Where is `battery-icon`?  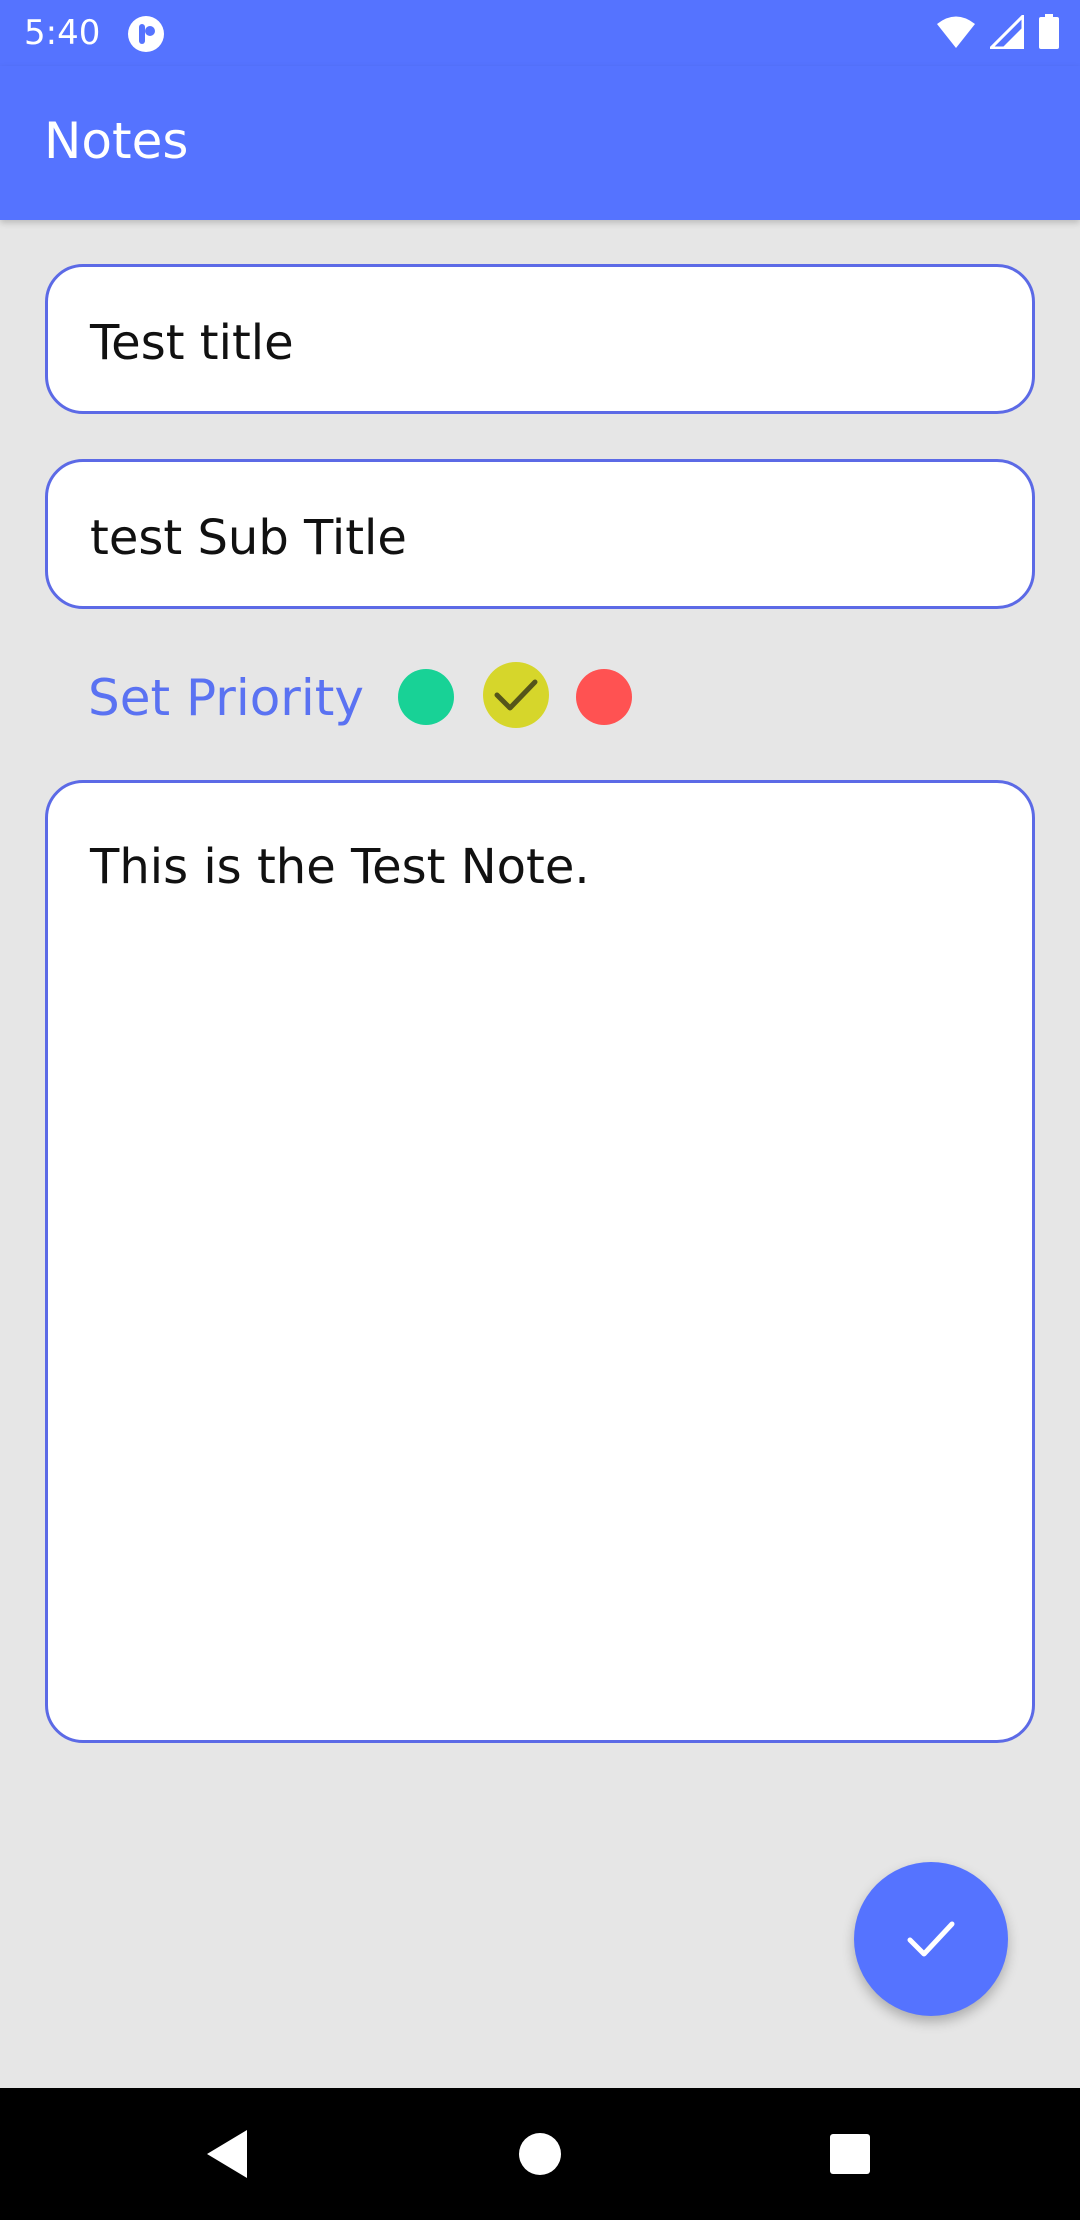
battery-icon is located at coordinates (1049, 34).